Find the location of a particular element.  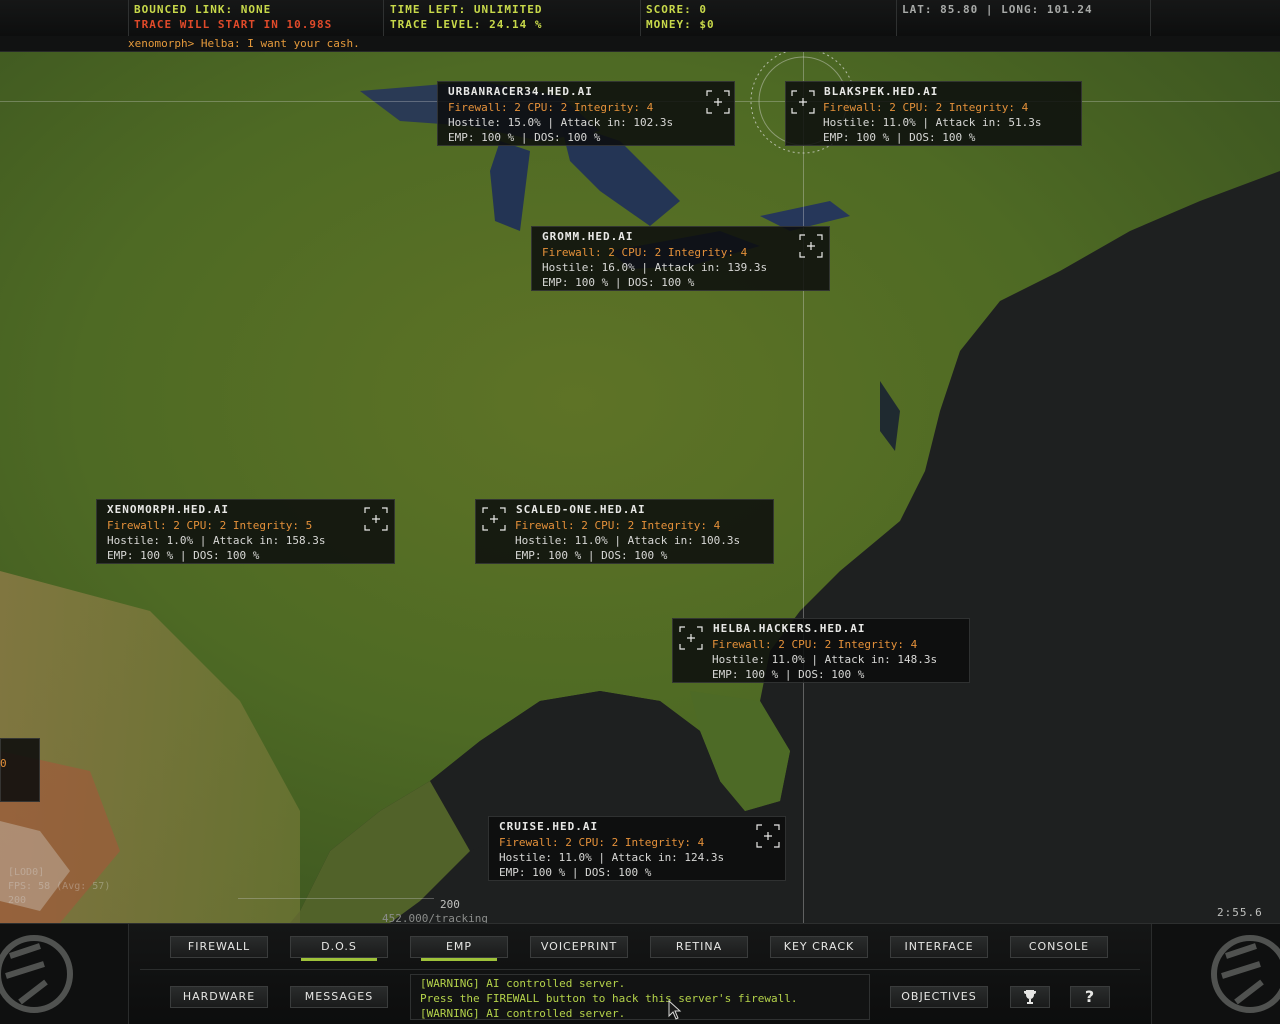

achievements-button is located at coordinates (1030, 997).